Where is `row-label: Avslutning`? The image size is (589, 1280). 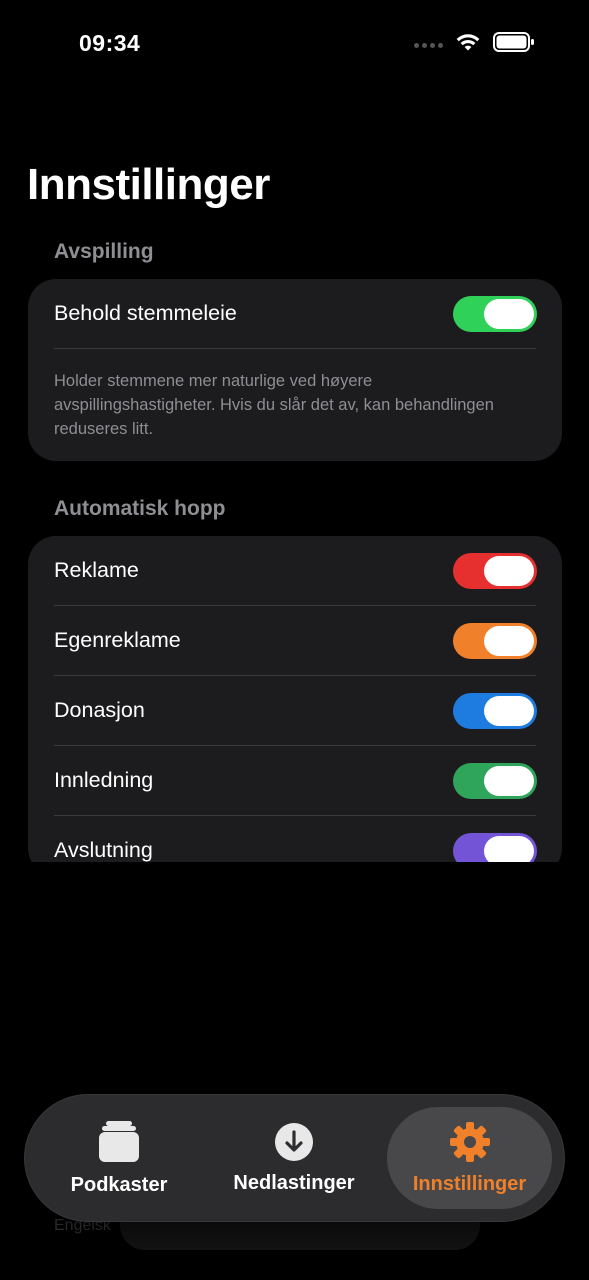 row-label: Avslutning is located at coordinates (103, 850).